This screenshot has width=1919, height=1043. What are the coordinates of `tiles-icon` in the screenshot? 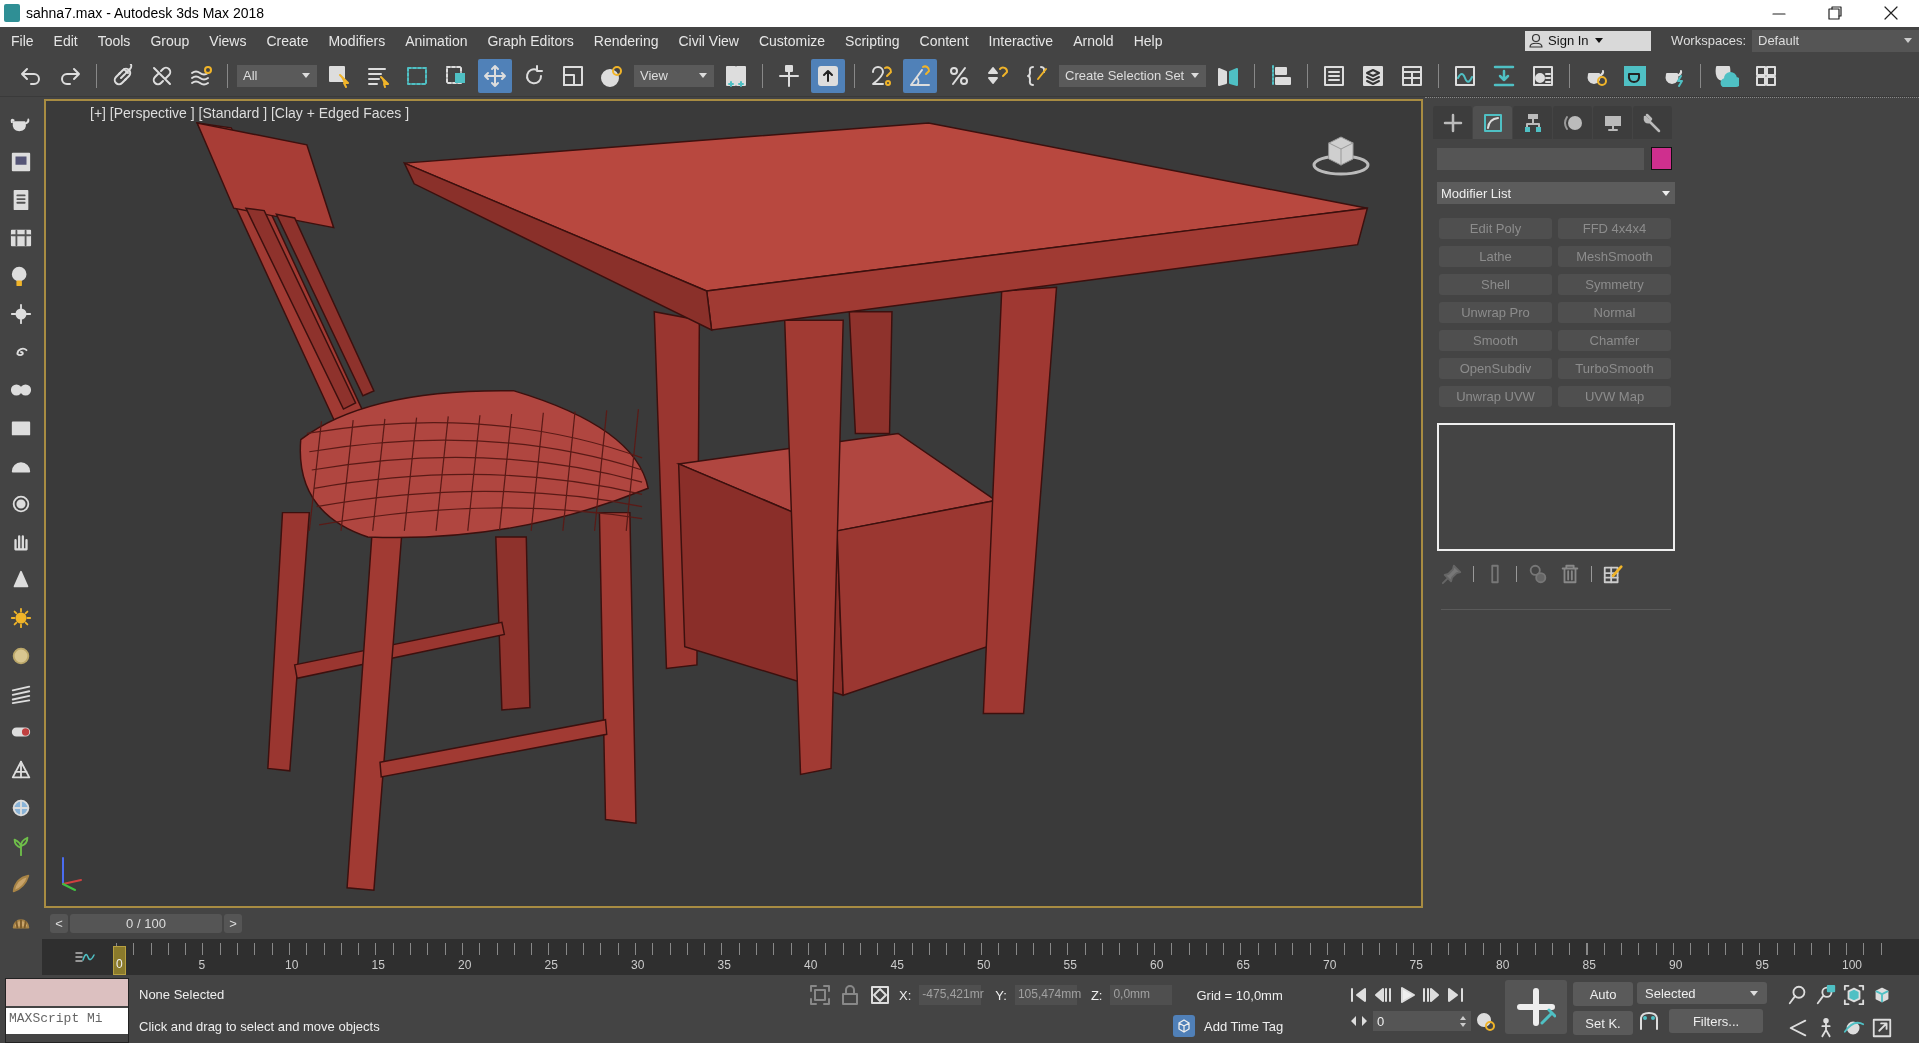 It's located at (1766, 75).